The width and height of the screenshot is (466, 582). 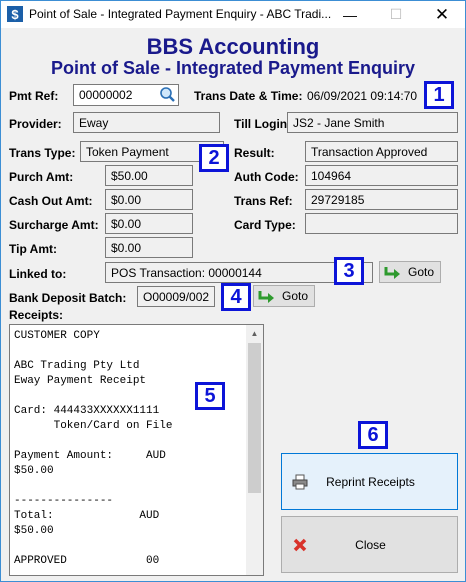 What do you see at coordinates (381, 199) in the screenshot?
I see `trans-ref-field: 29729185` at bounding box center [381, 199].